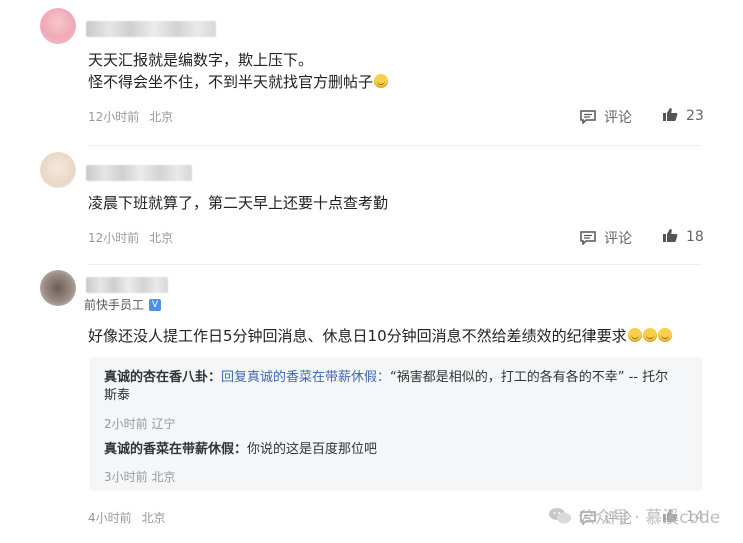 This screenshot has width=743, height=543. I want to click on comment-text-line-2: 怪不得会坐不住，不到半天就找官方删帖子, so click(238, 82).